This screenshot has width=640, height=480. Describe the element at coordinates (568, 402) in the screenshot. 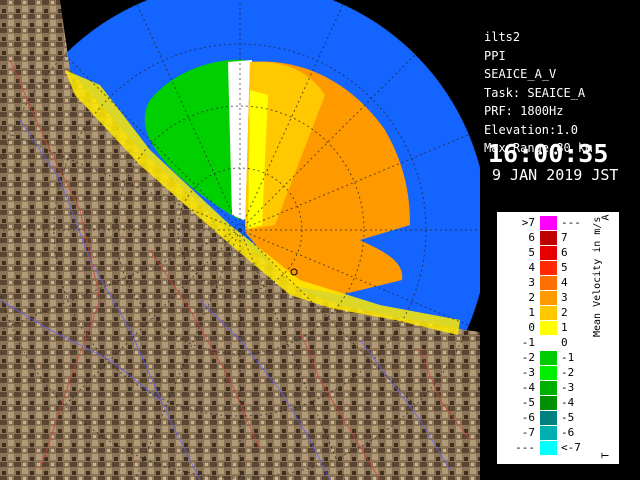

I see `legend-label-right: -4` at that location.